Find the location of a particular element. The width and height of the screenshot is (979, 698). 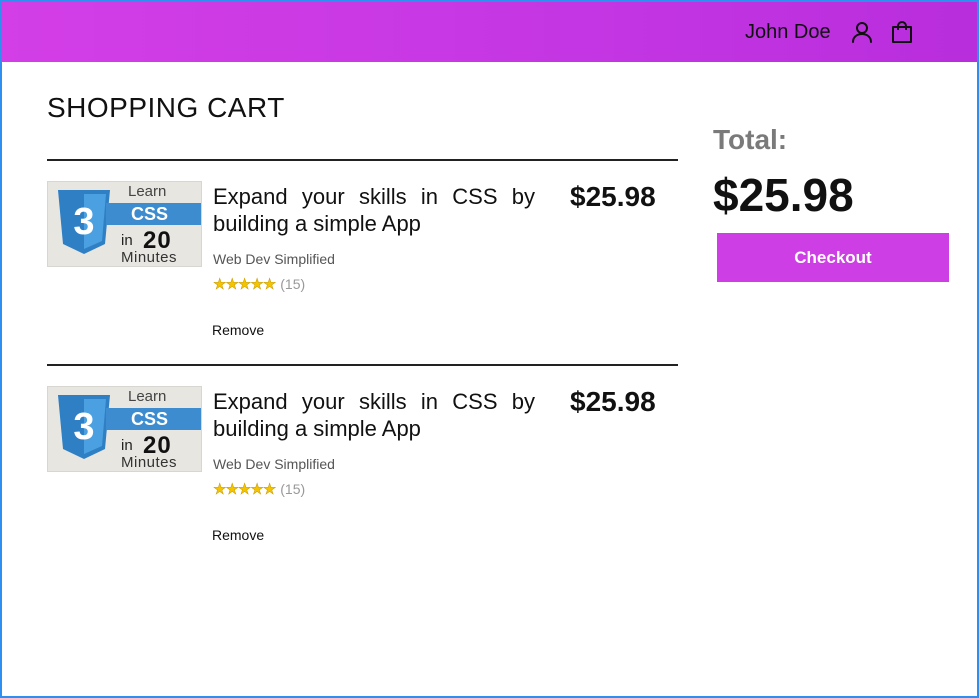

top-nav-bar: John Doe is located at coordinates (489, 32).